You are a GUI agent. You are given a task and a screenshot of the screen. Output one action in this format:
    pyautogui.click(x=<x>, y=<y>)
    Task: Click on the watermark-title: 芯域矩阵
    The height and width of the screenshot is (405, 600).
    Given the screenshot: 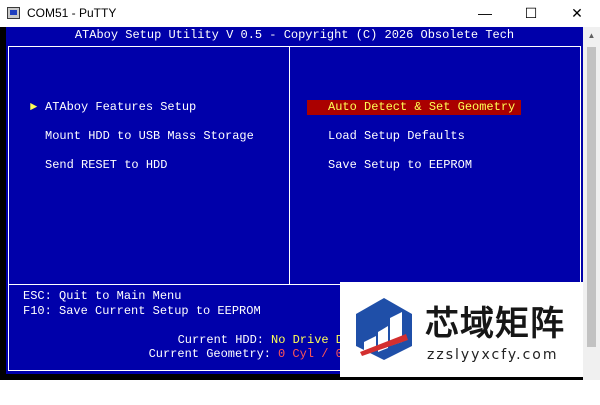 What is the action you would take?
    pyautogui.click(x=495, y=324)
    